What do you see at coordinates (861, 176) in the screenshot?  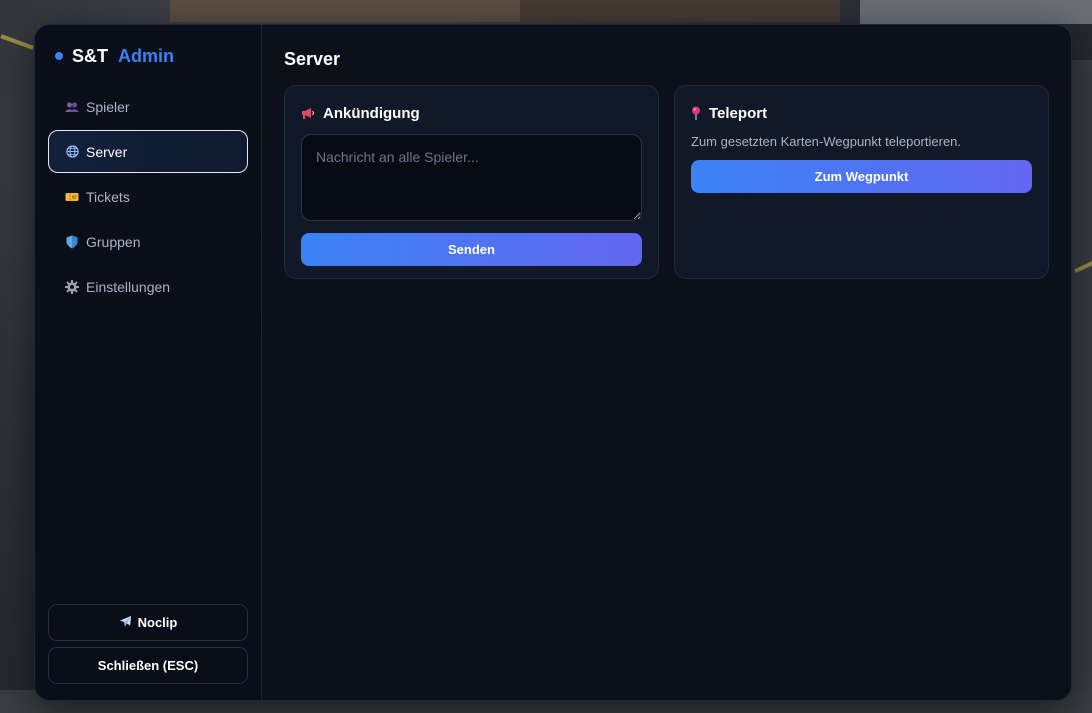 I see `teleport-waypoint-button: Zum Wegpunkt` at bounding box center [861, 176].